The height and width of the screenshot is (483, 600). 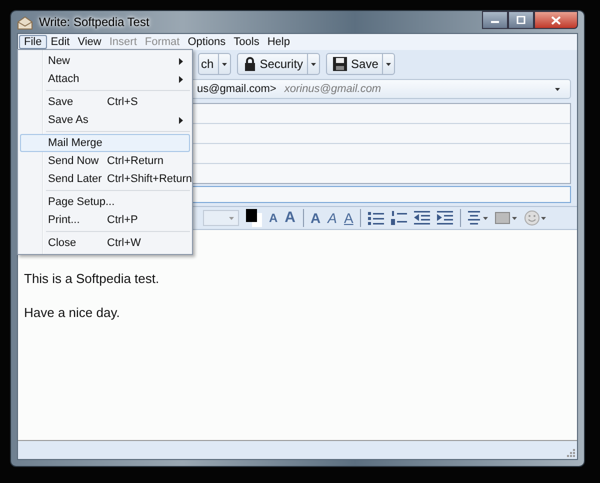 What do you see at coordinates (60, 42) in the screenshot?
I see `menu-item: Edit` at bounding box center [60, 42].